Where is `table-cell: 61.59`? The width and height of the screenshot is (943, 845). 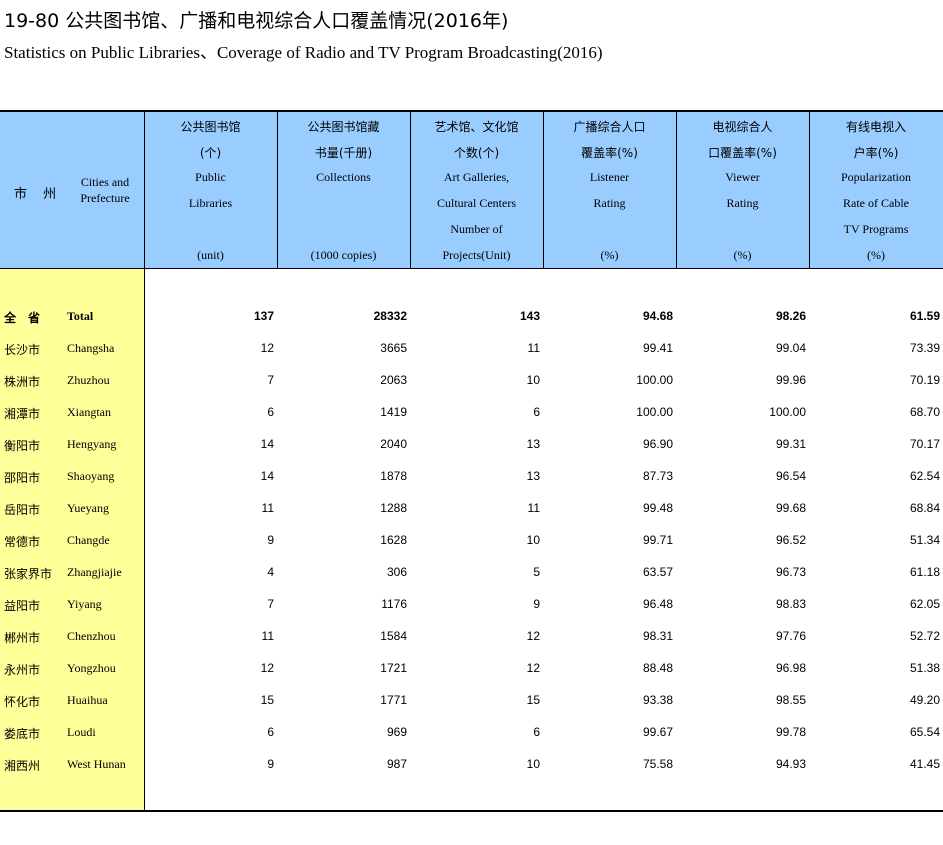 table-cell: 61.59 is located at coordinates (924, 316).